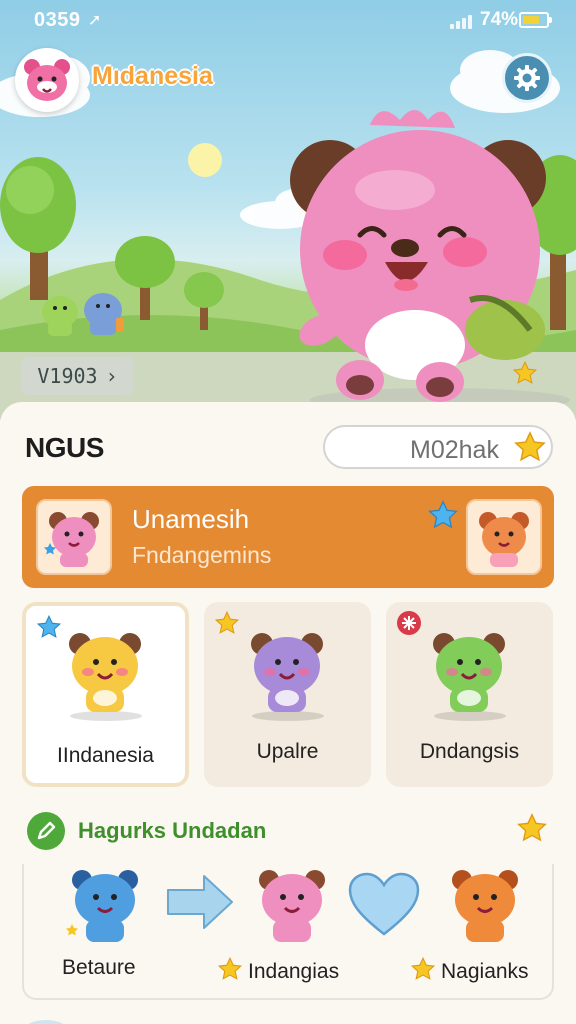 The image size is (576, 1024). I want to click on character-card: IIndanesia, so click(105, 694).